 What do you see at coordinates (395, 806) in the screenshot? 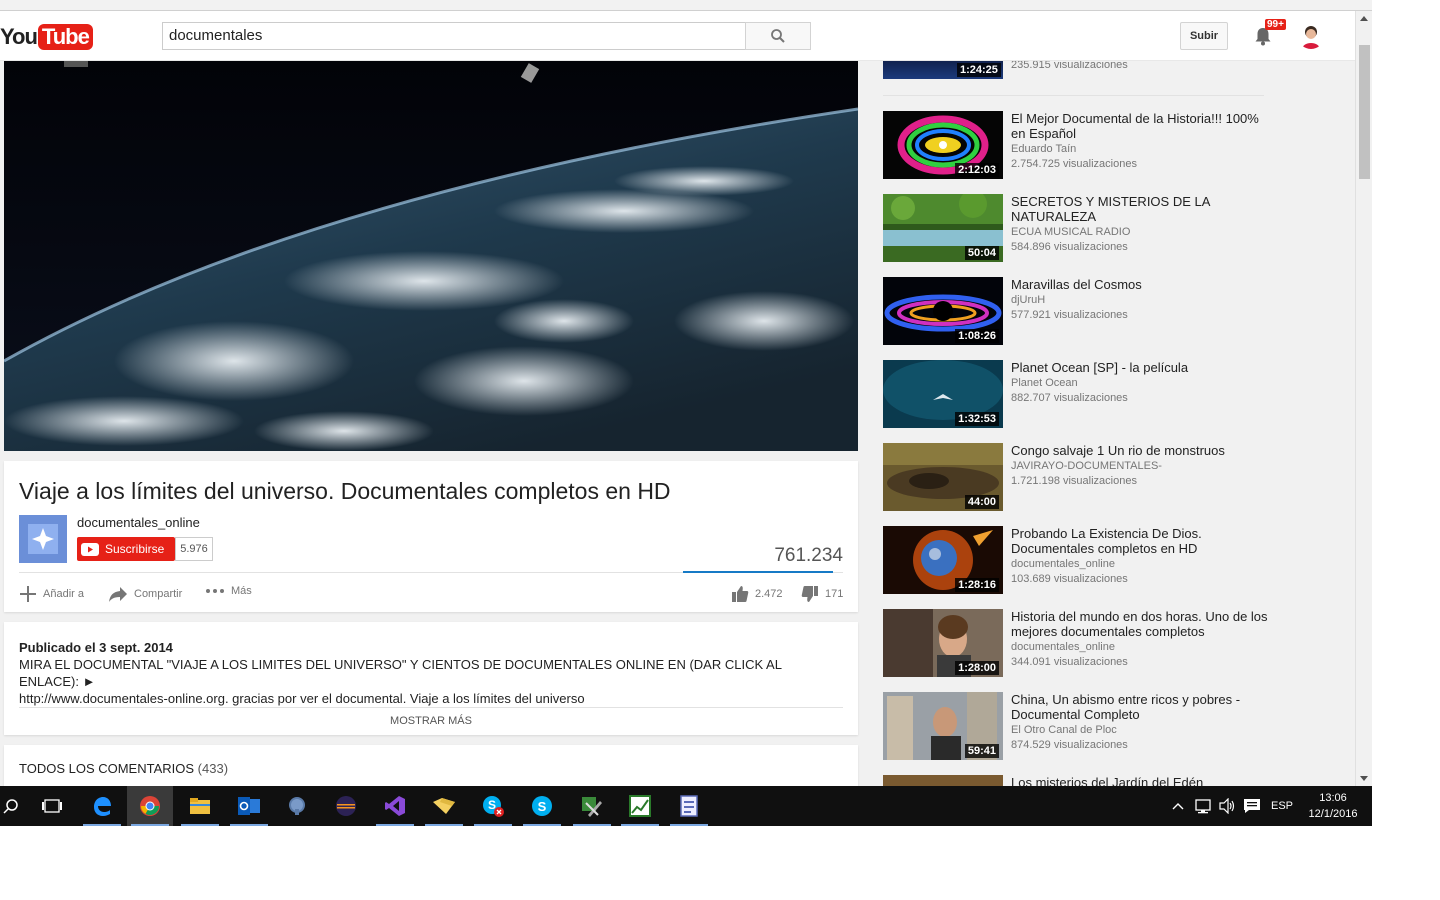
I see `visual-studio-icon` at bounding box center [395, 806].